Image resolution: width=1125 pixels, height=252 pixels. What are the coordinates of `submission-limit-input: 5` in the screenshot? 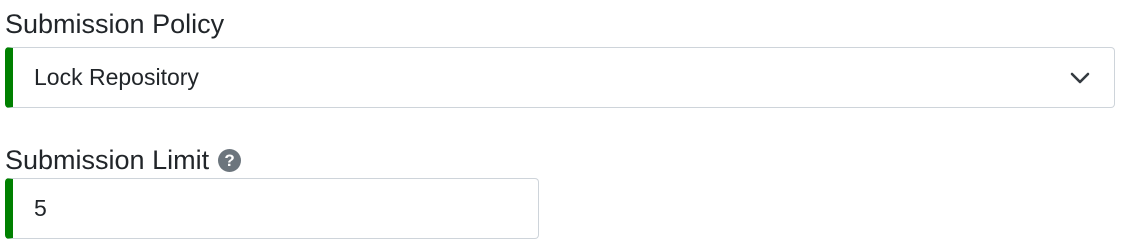 It's located at (272, 208).